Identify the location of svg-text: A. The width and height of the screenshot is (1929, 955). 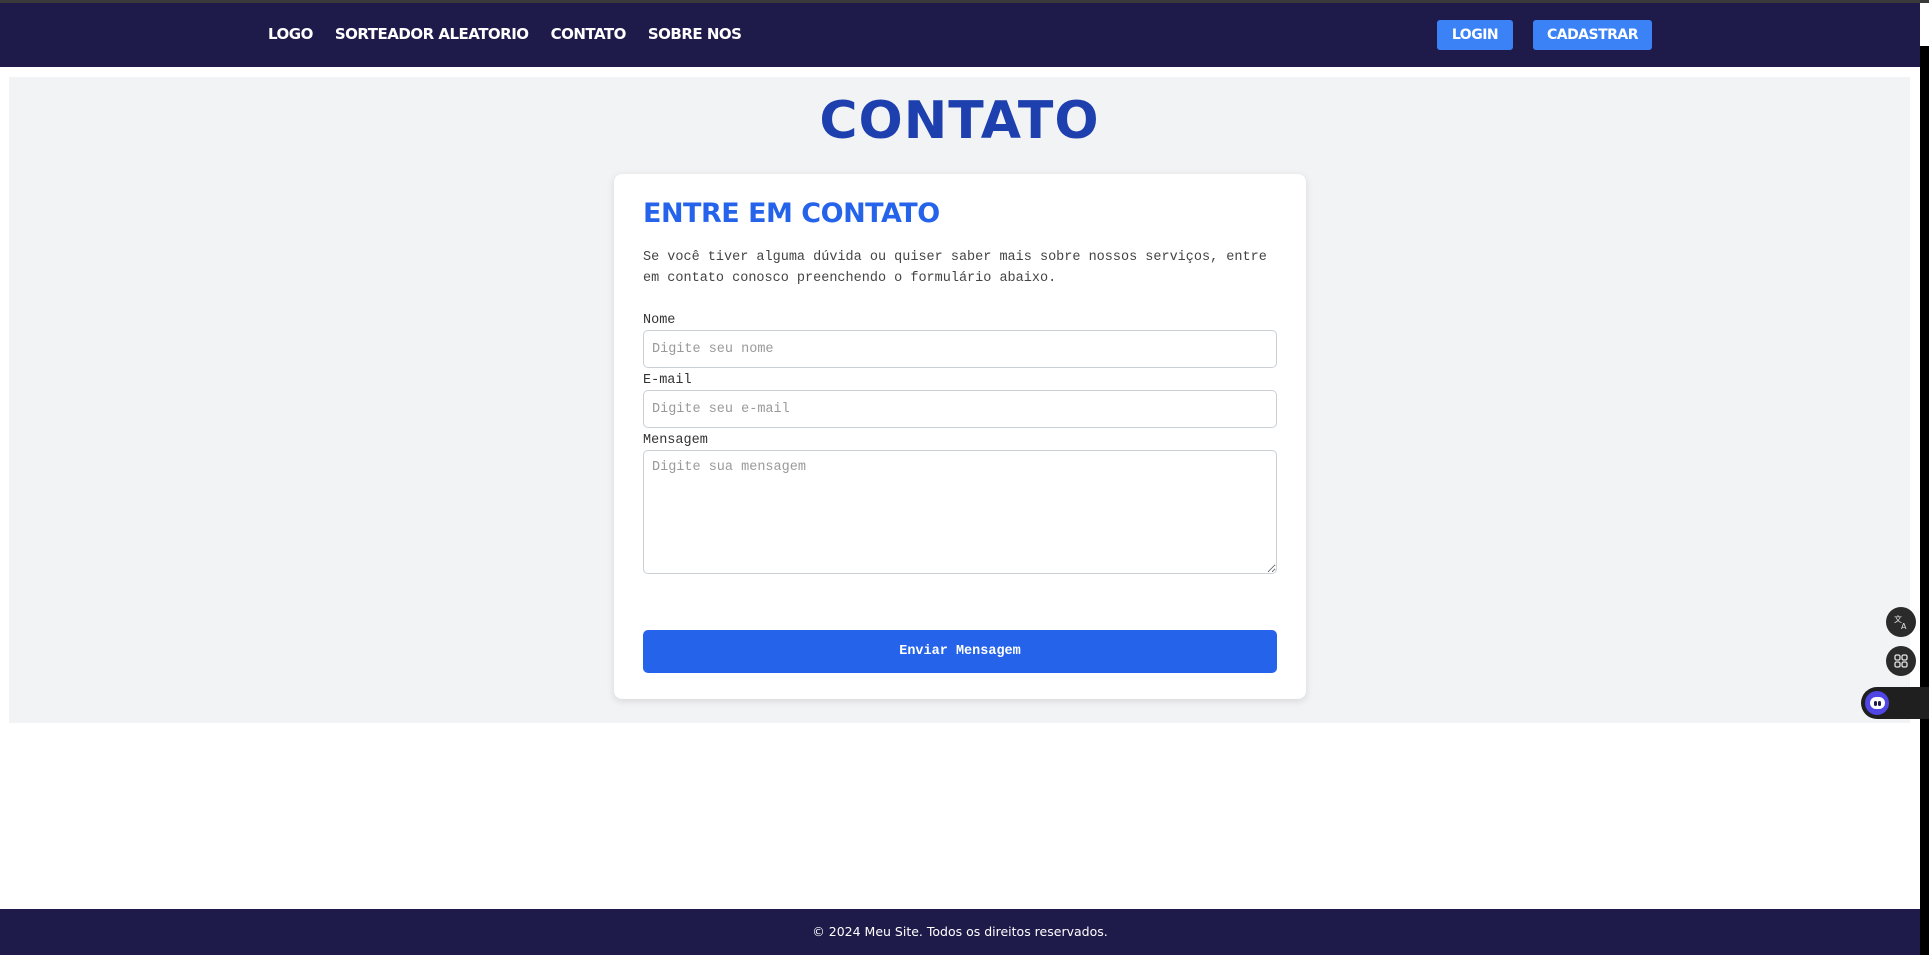
(1904, 626).